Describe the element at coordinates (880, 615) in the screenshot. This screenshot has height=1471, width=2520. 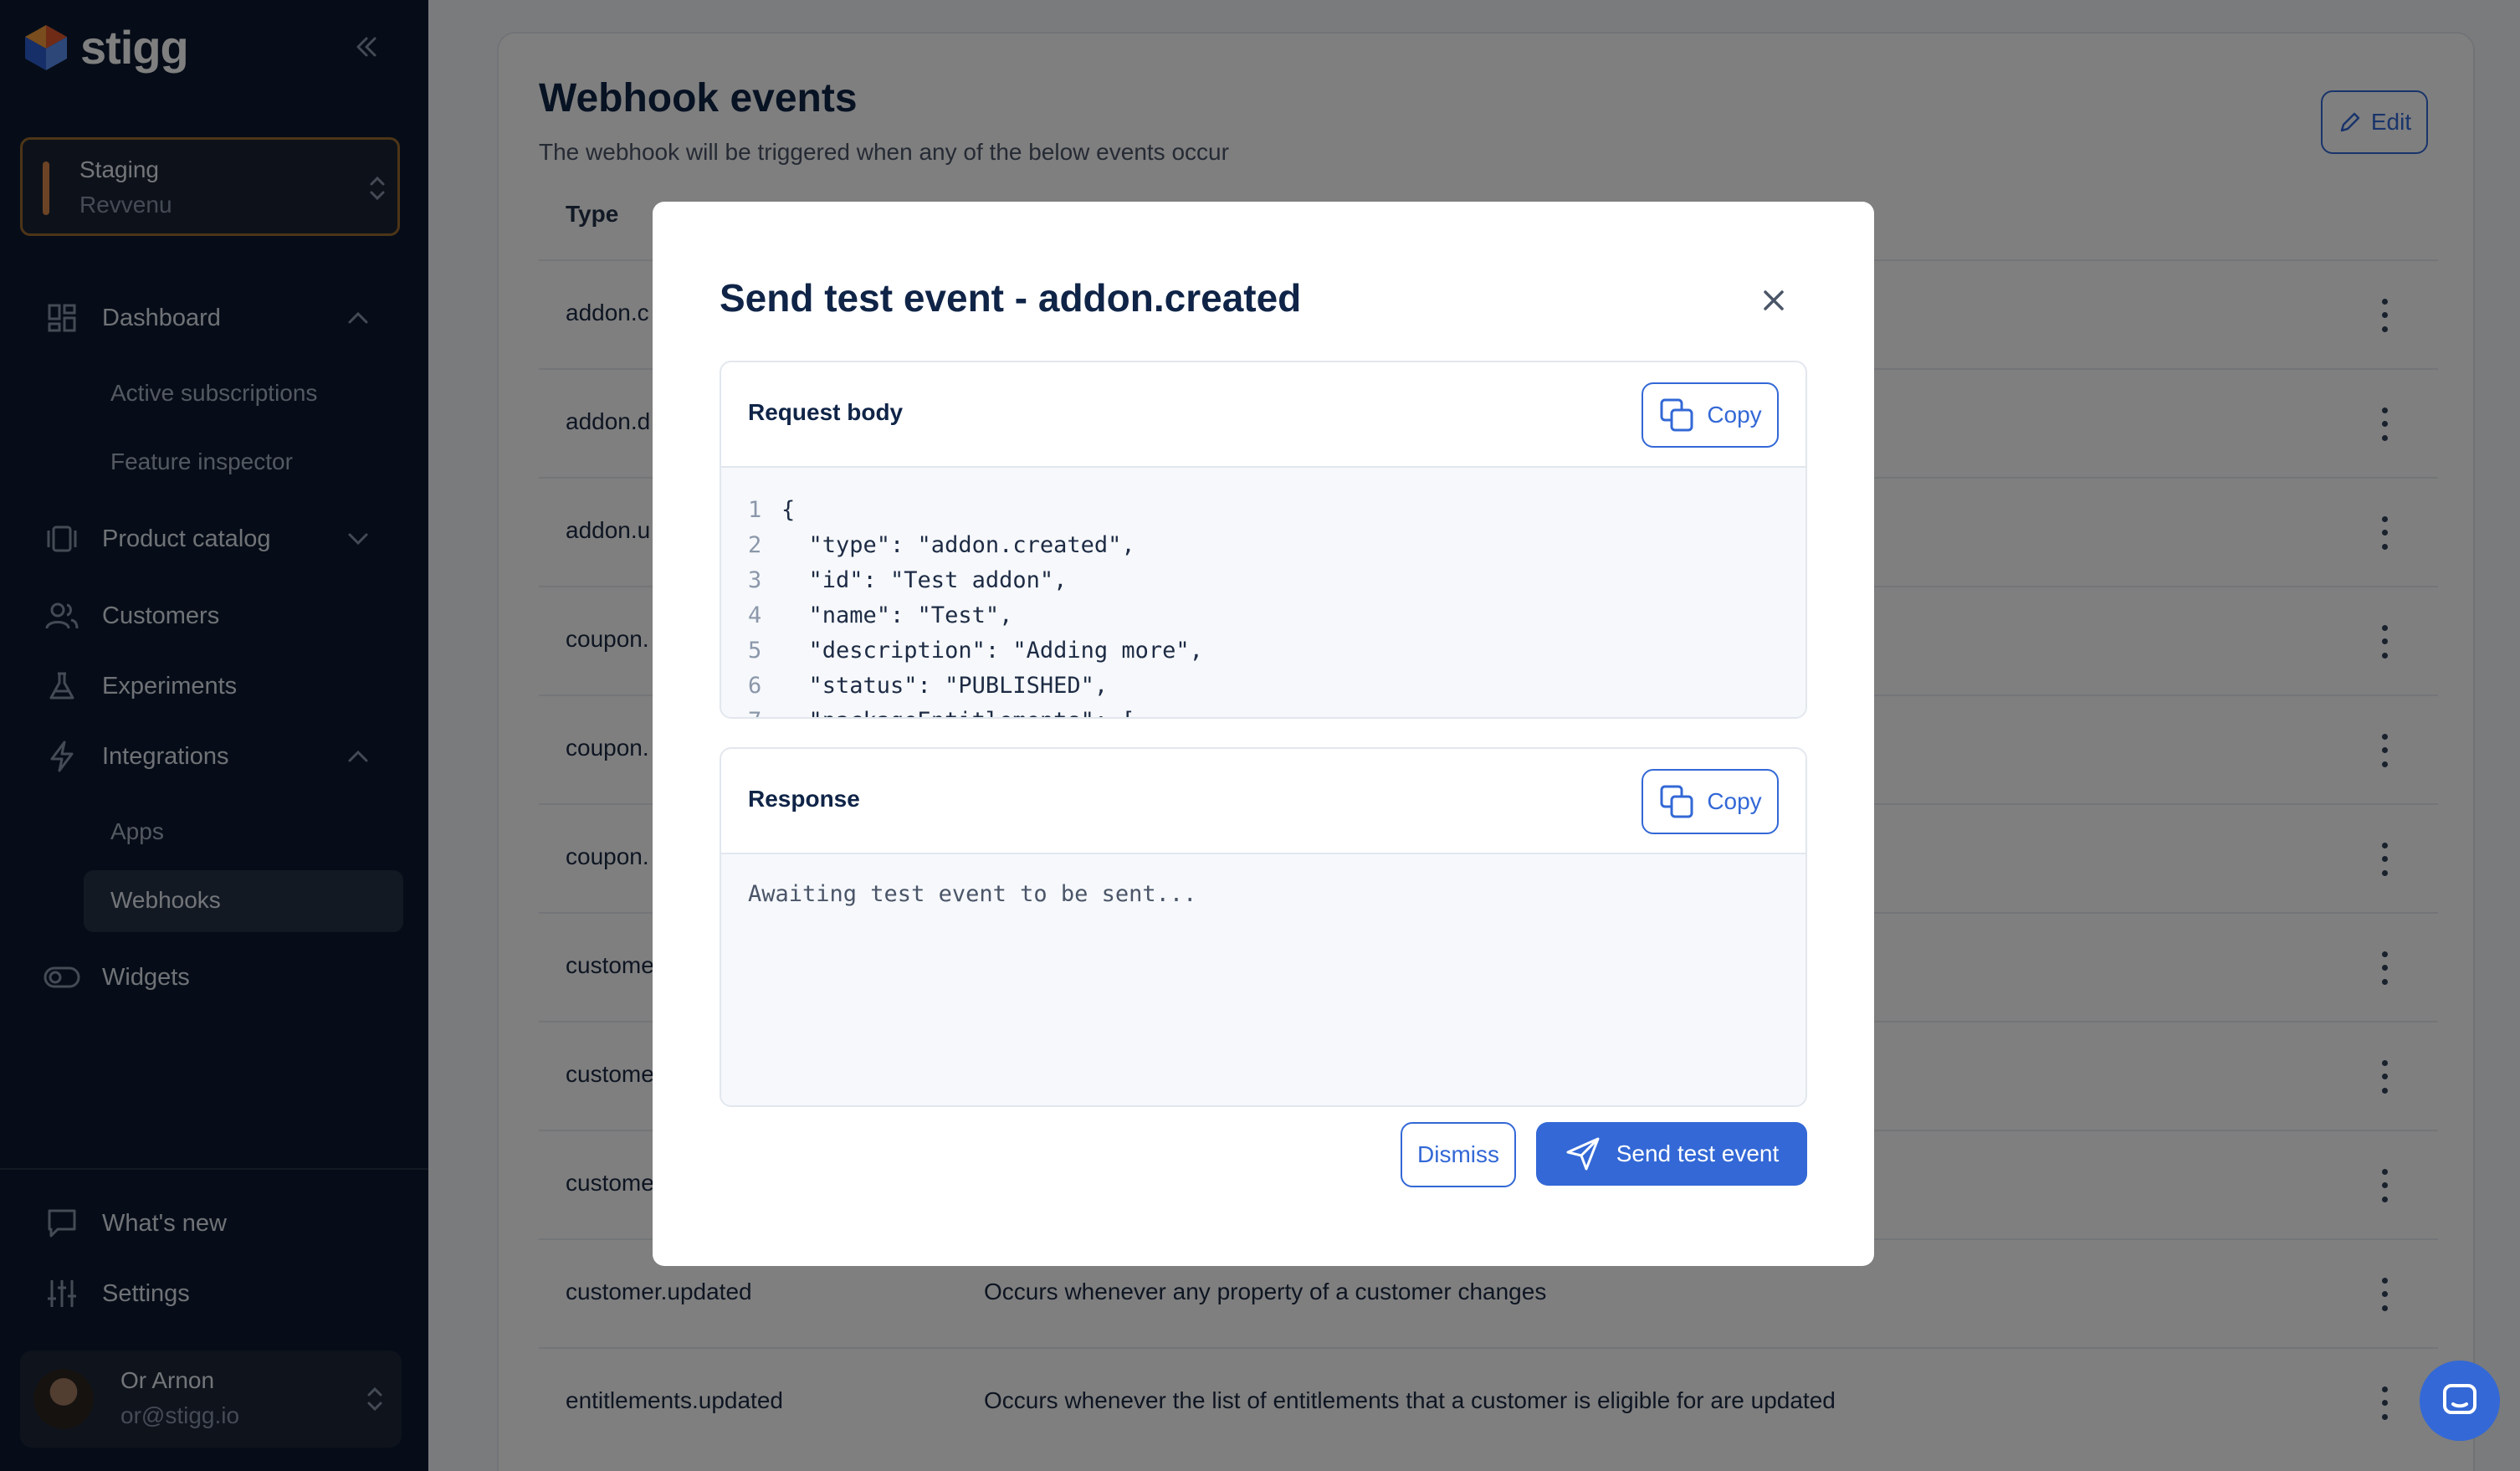
I see `code-line: 4 "name": "Test",` at that location.